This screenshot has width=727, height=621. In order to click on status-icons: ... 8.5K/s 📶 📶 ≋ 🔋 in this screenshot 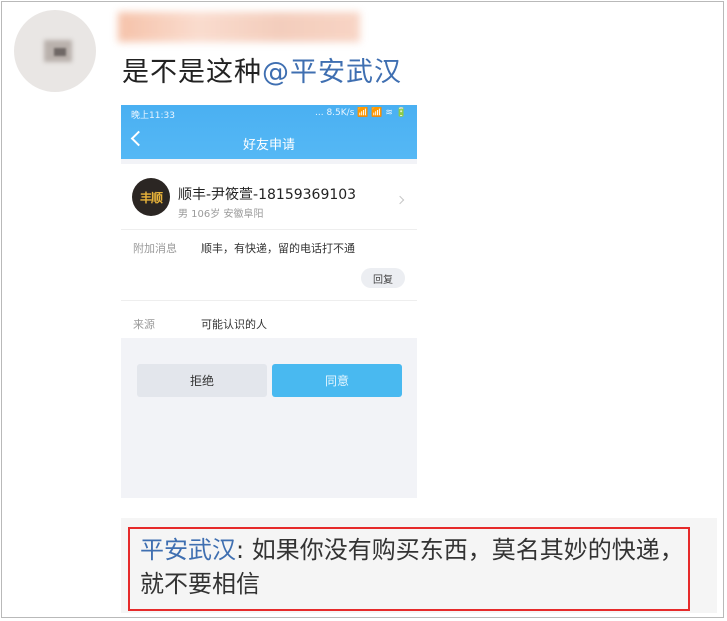, I will do `click(361, 113)`.